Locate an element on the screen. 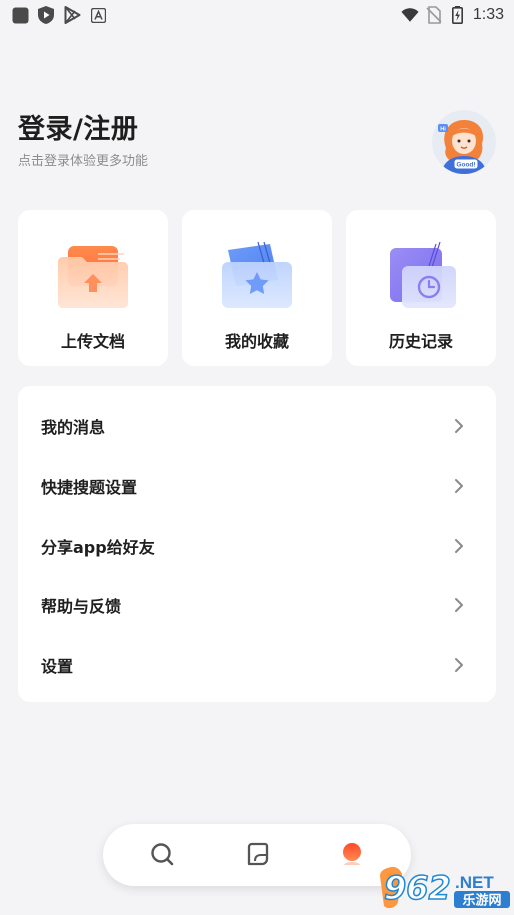 Image resolution: width=514 pixels, height=915 pixels. menu-item-label: 帮助与反馈 is located at coordinates (81, 606).